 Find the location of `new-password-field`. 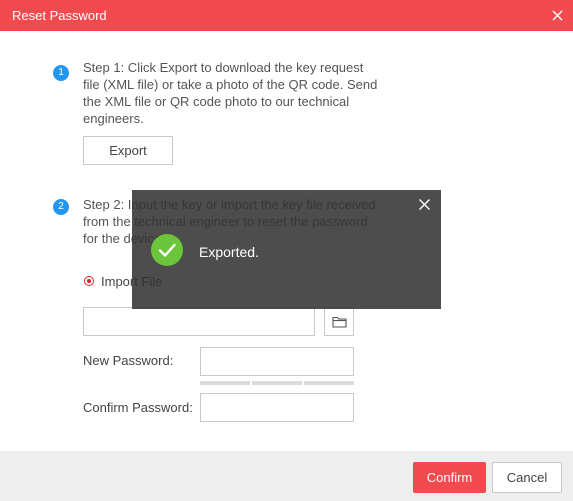

new-password-field is located at coordinates (277, 361).